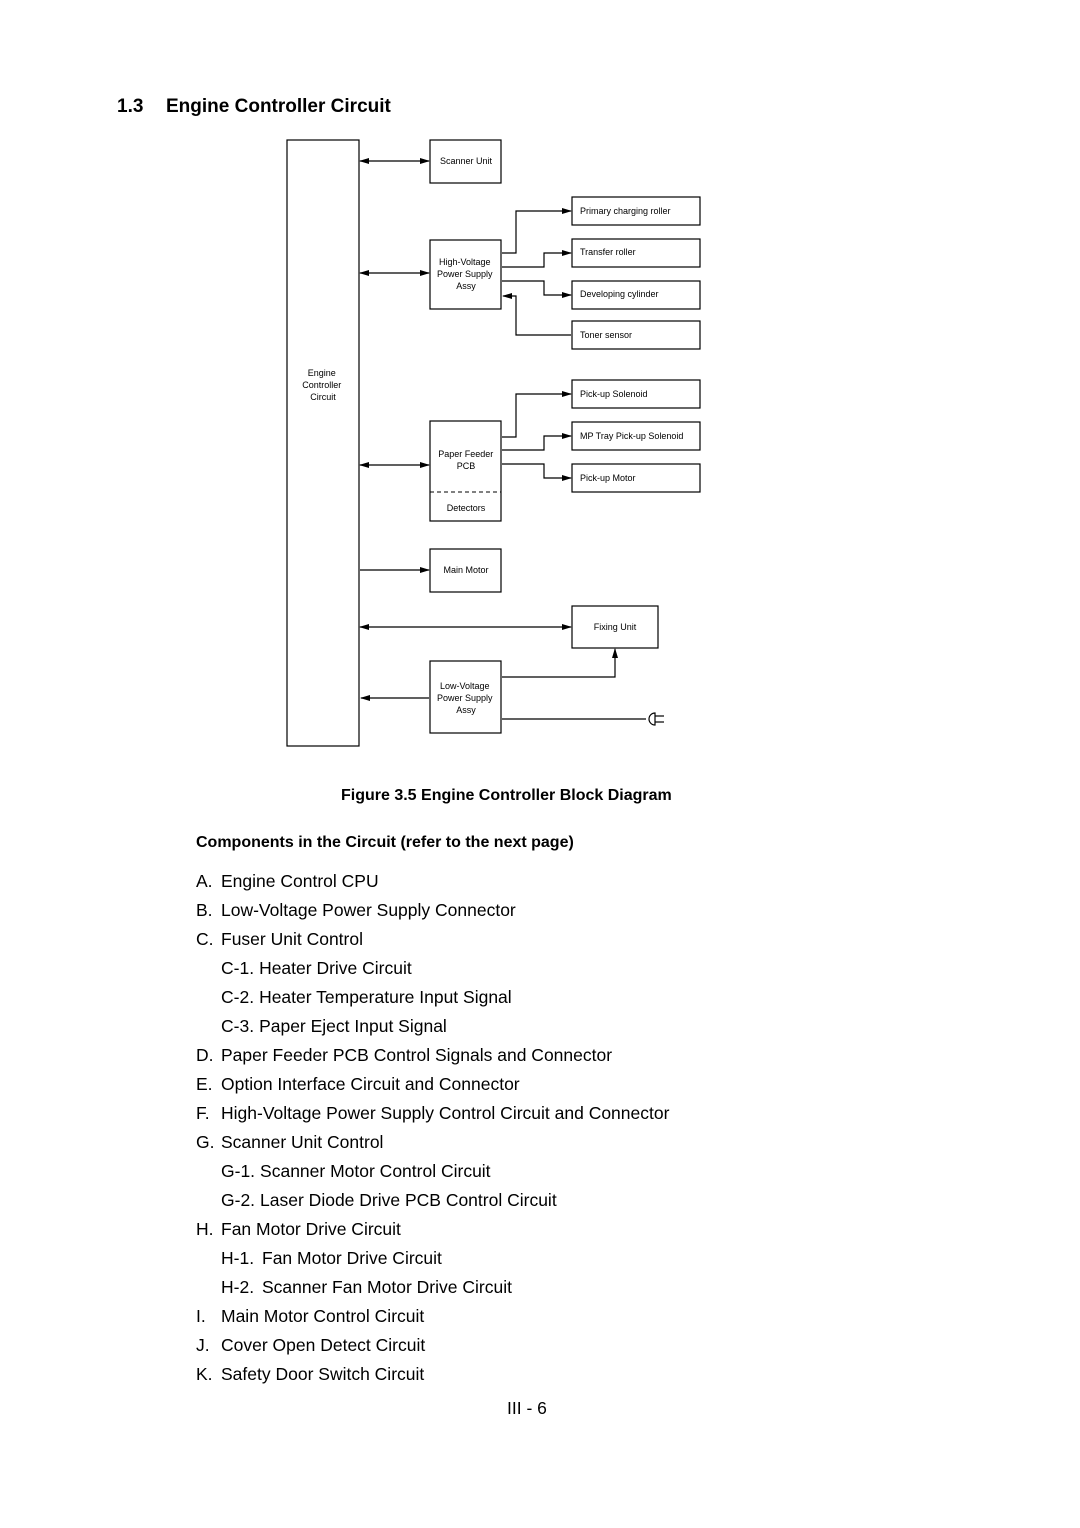 This screenshot has width=1080, height=1528. Describe the element at coordinates (387, 1287) in the screenshot. I see `component-text: Scanner Fan Motor Drive Circuit` at that location.